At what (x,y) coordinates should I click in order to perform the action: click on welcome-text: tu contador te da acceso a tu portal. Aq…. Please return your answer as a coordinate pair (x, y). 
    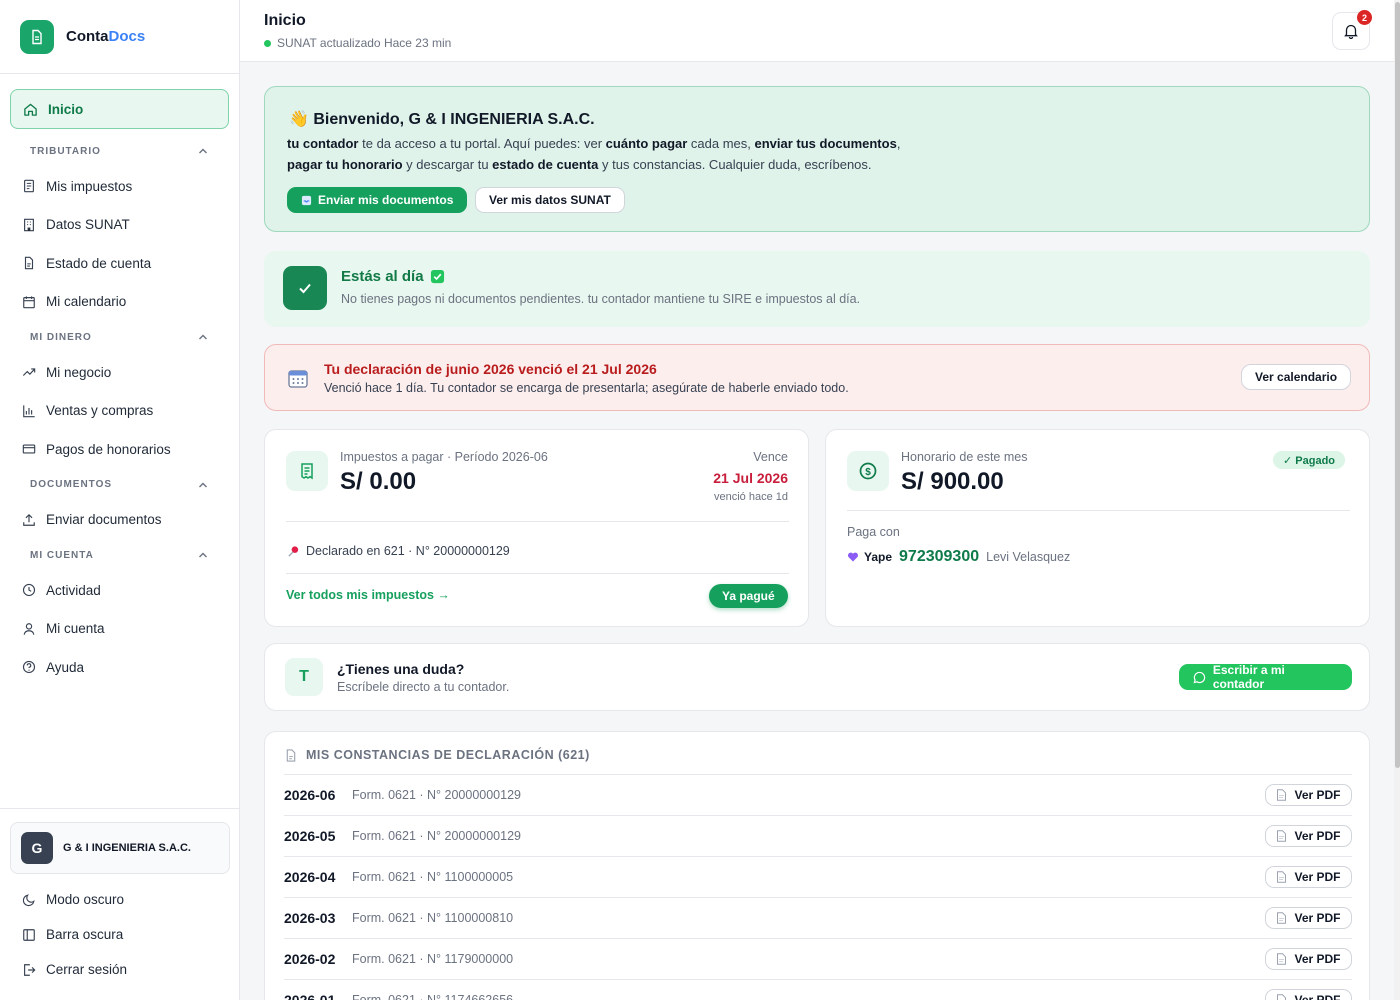
    Looking at the image, I should click on (594, 154).